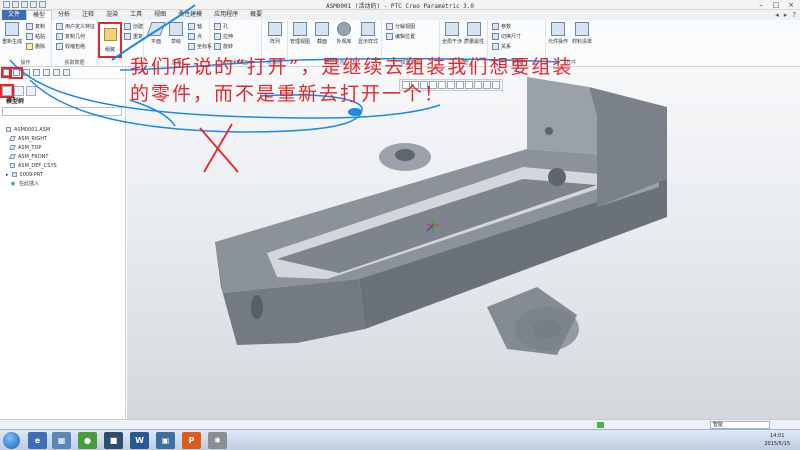 The image size is (800, 450). Describe the element at coordinates (26, 72) in the screenshot. I see `undo-icon` at that location.